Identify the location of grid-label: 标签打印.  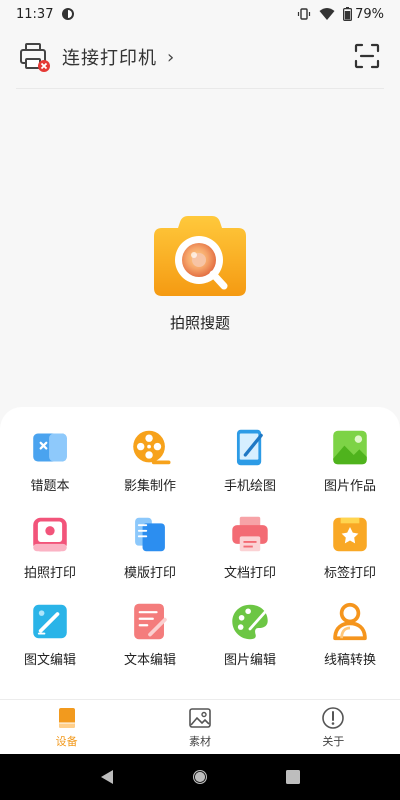
(349, 573).